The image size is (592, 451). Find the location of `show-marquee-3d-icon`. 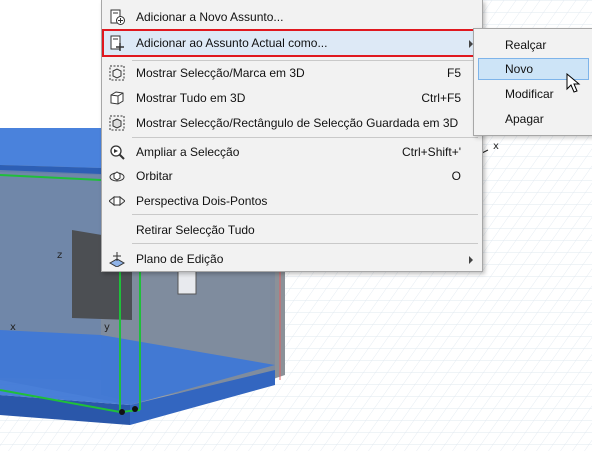

show-marquee-3d-icon is located at coordinates (117, 123).